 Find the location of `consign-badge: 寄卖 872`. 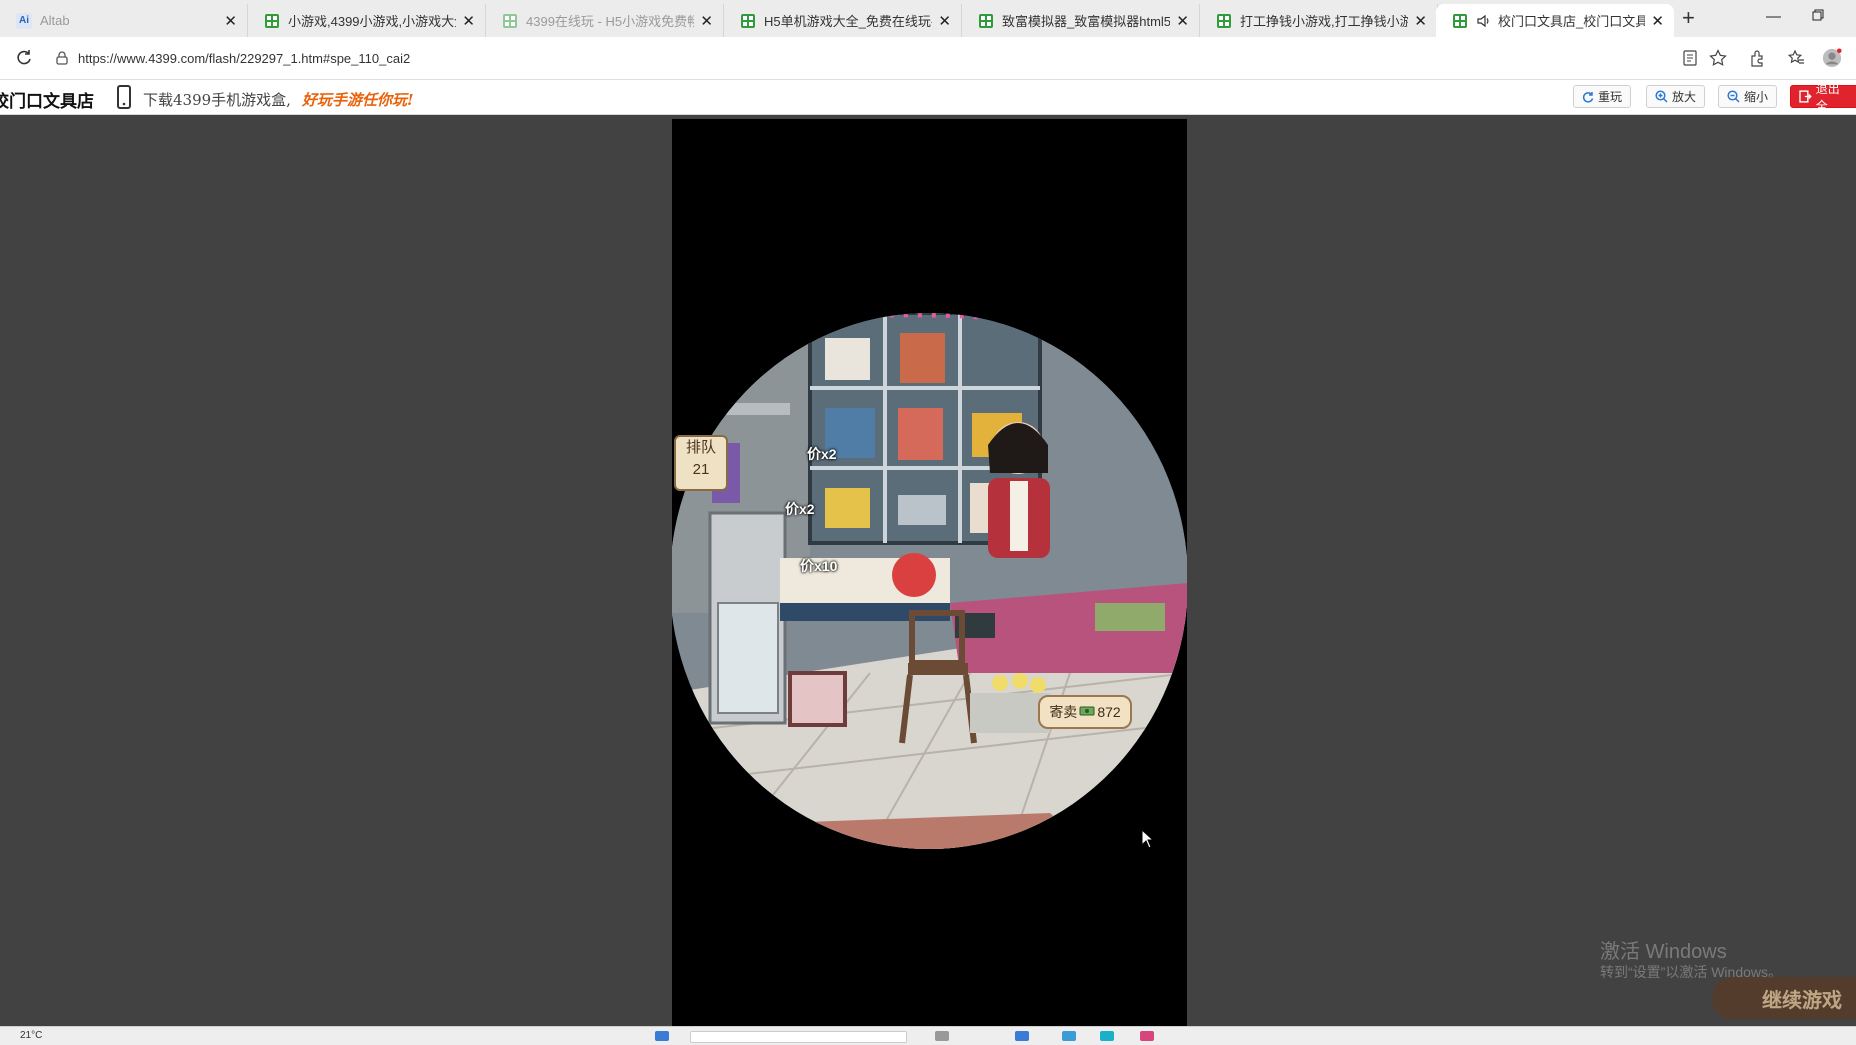

consign-badge: 寄卖 872 is located at coordinates (1085, 712).